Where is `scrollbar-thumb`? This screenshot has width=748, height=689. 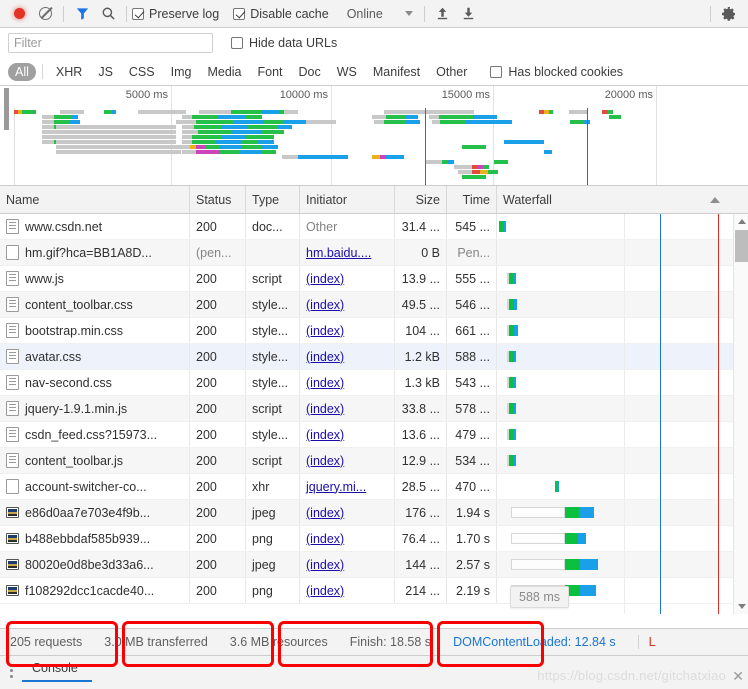 scrollbar-thumb is located at coordinates (741, 246).